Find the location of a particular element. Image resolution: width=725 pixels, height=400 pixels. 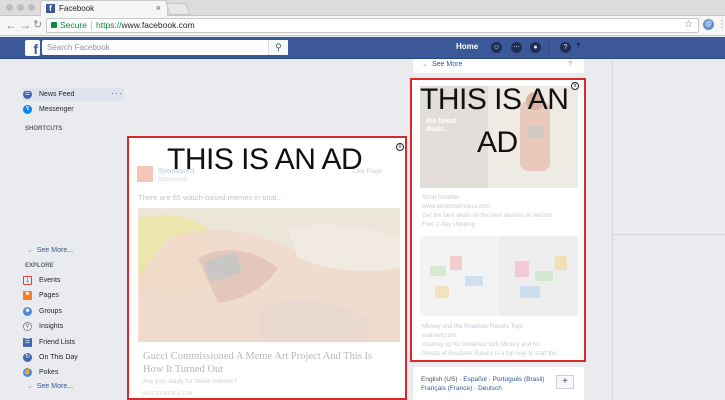

friend-lists-icon: ☰ is located at coordinates (27, 342).